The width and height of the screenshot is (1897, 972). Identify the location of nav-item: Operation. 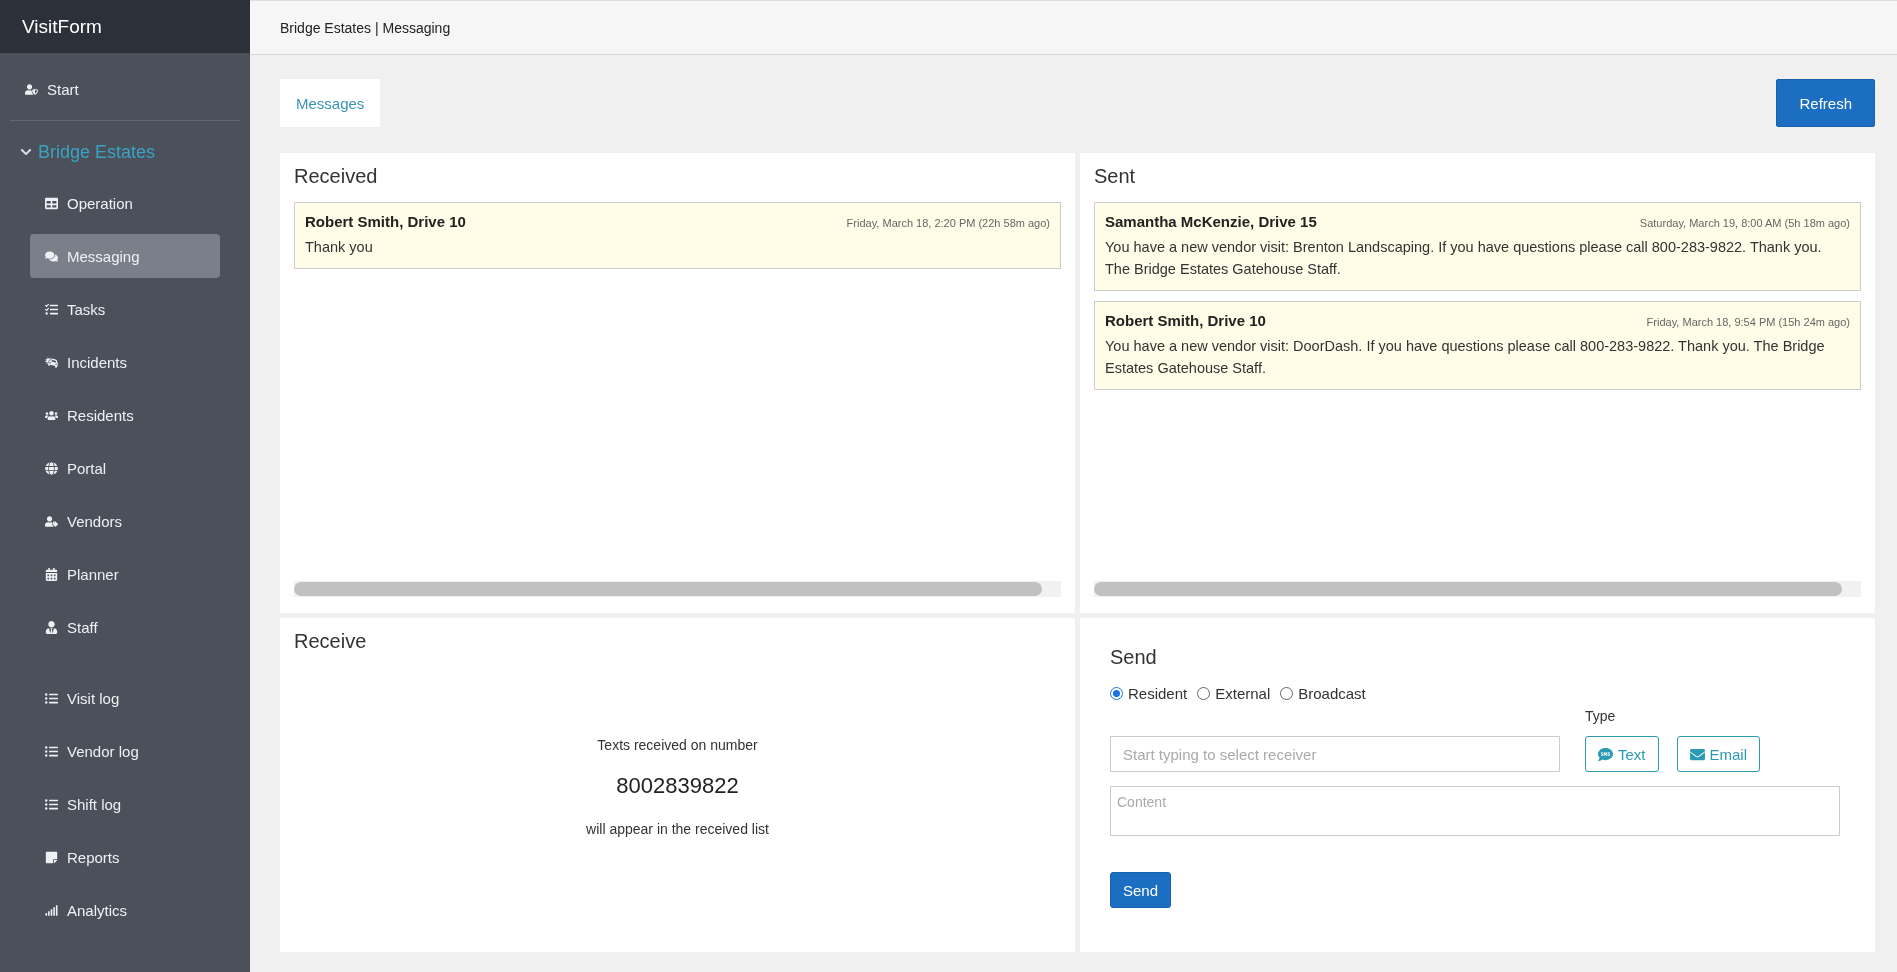
(125, 203).